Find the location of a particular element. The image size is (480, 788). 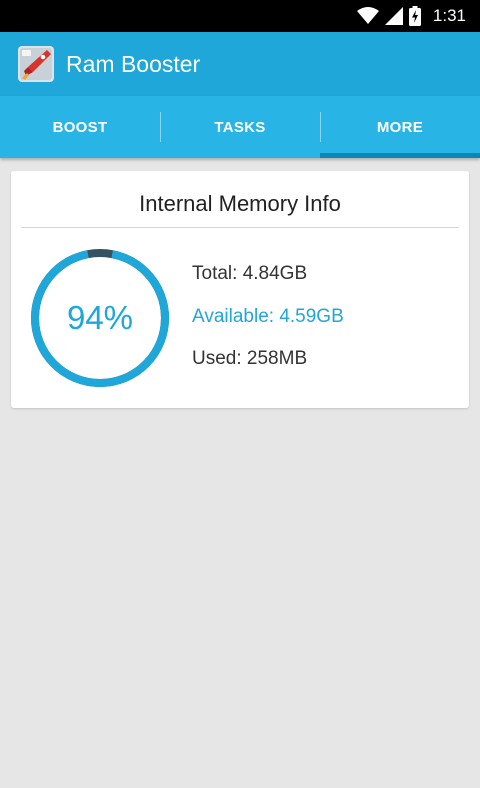

signal-icon is located at coordinates (393, 16).